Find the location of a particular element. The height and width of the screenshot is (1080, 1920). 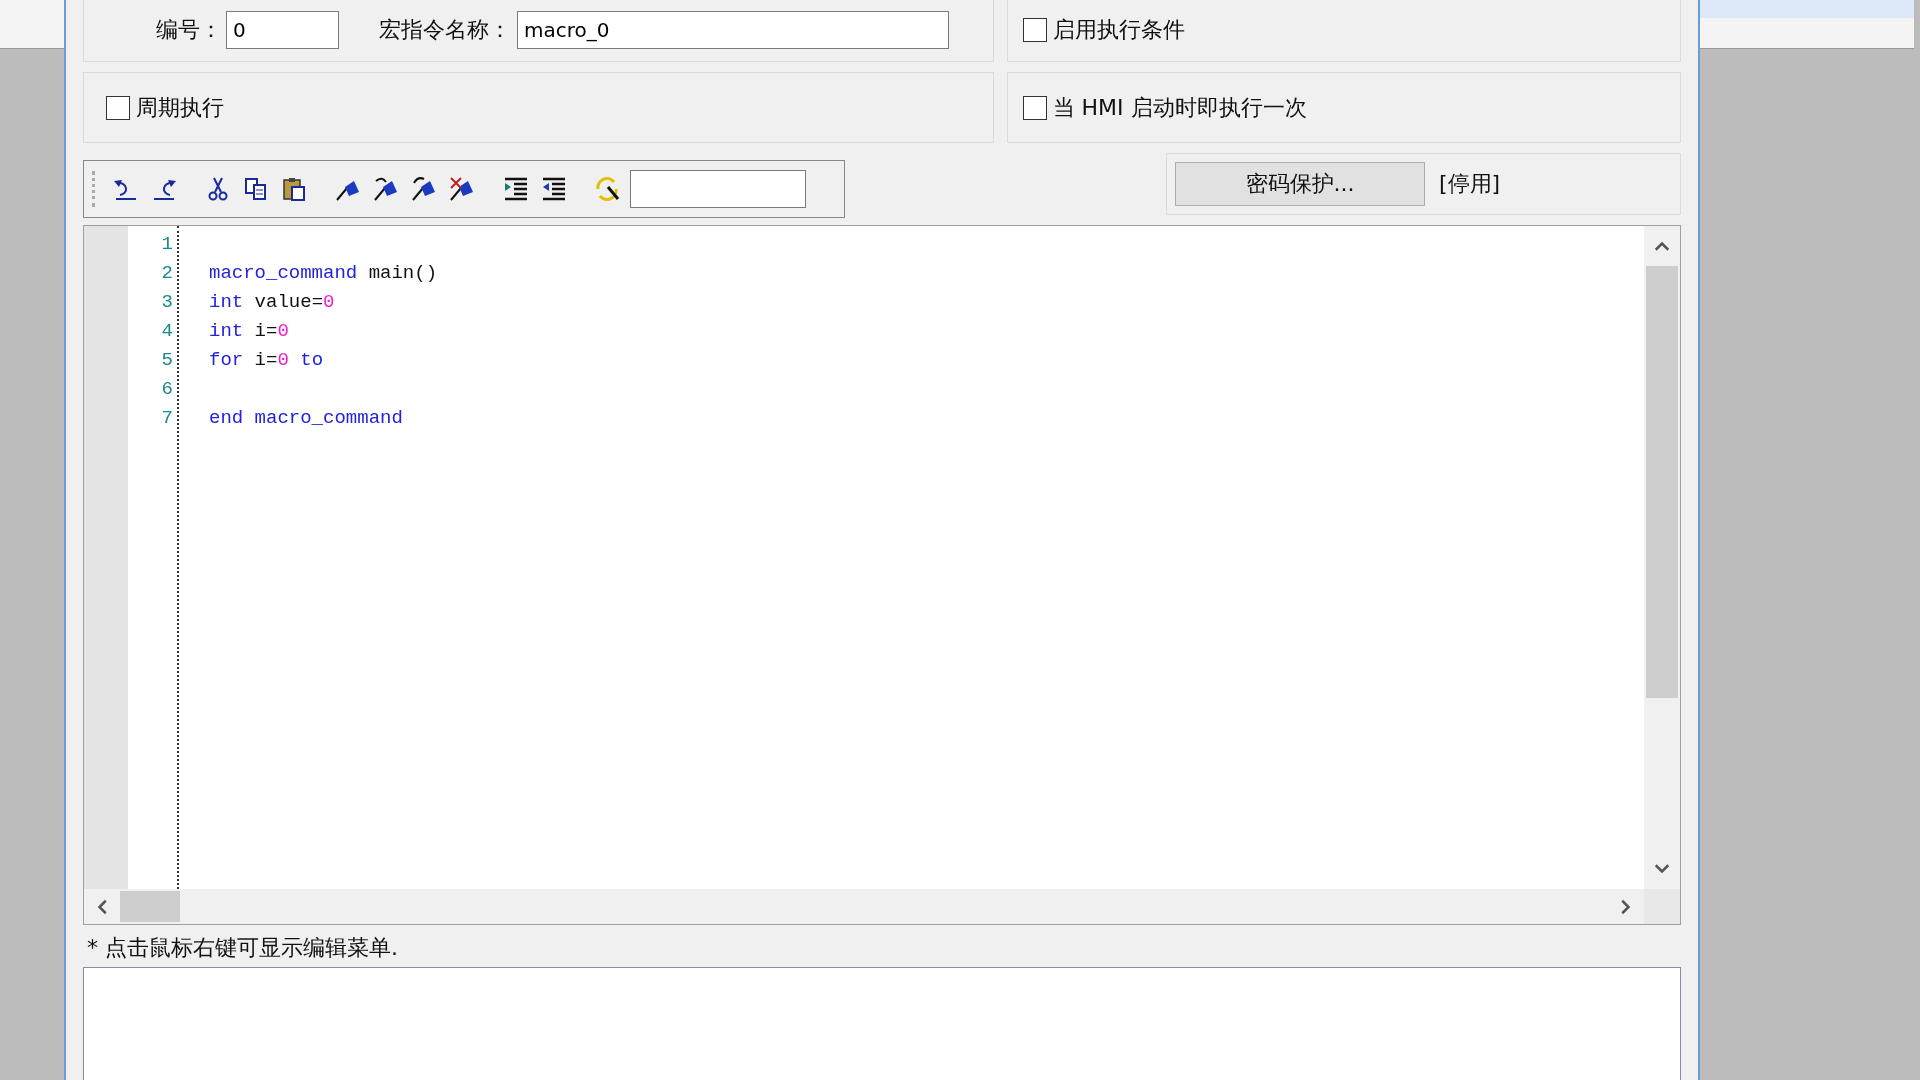

checkbox-label: 周期执行 is located at coordinates (180, 107).